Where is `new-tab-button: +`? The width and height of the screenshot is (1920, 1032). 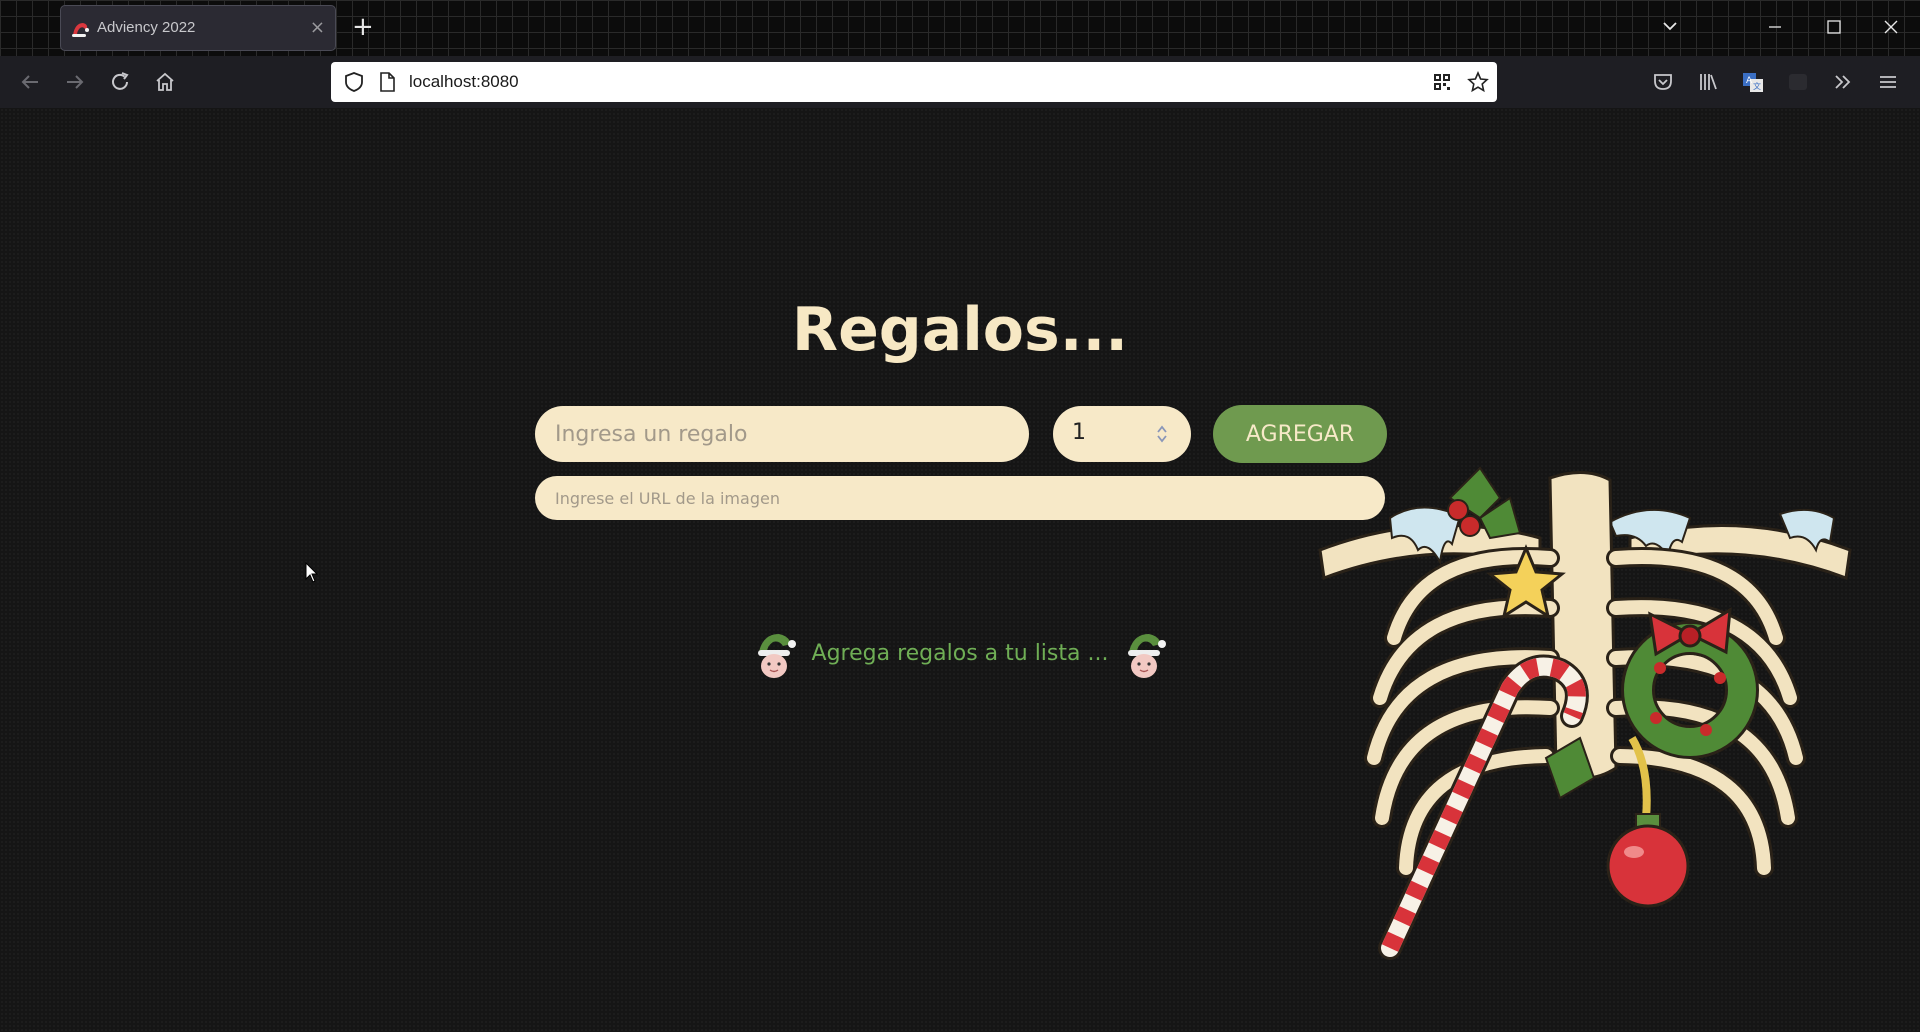
new-tab-button: + is located at coordinates (363, 27).